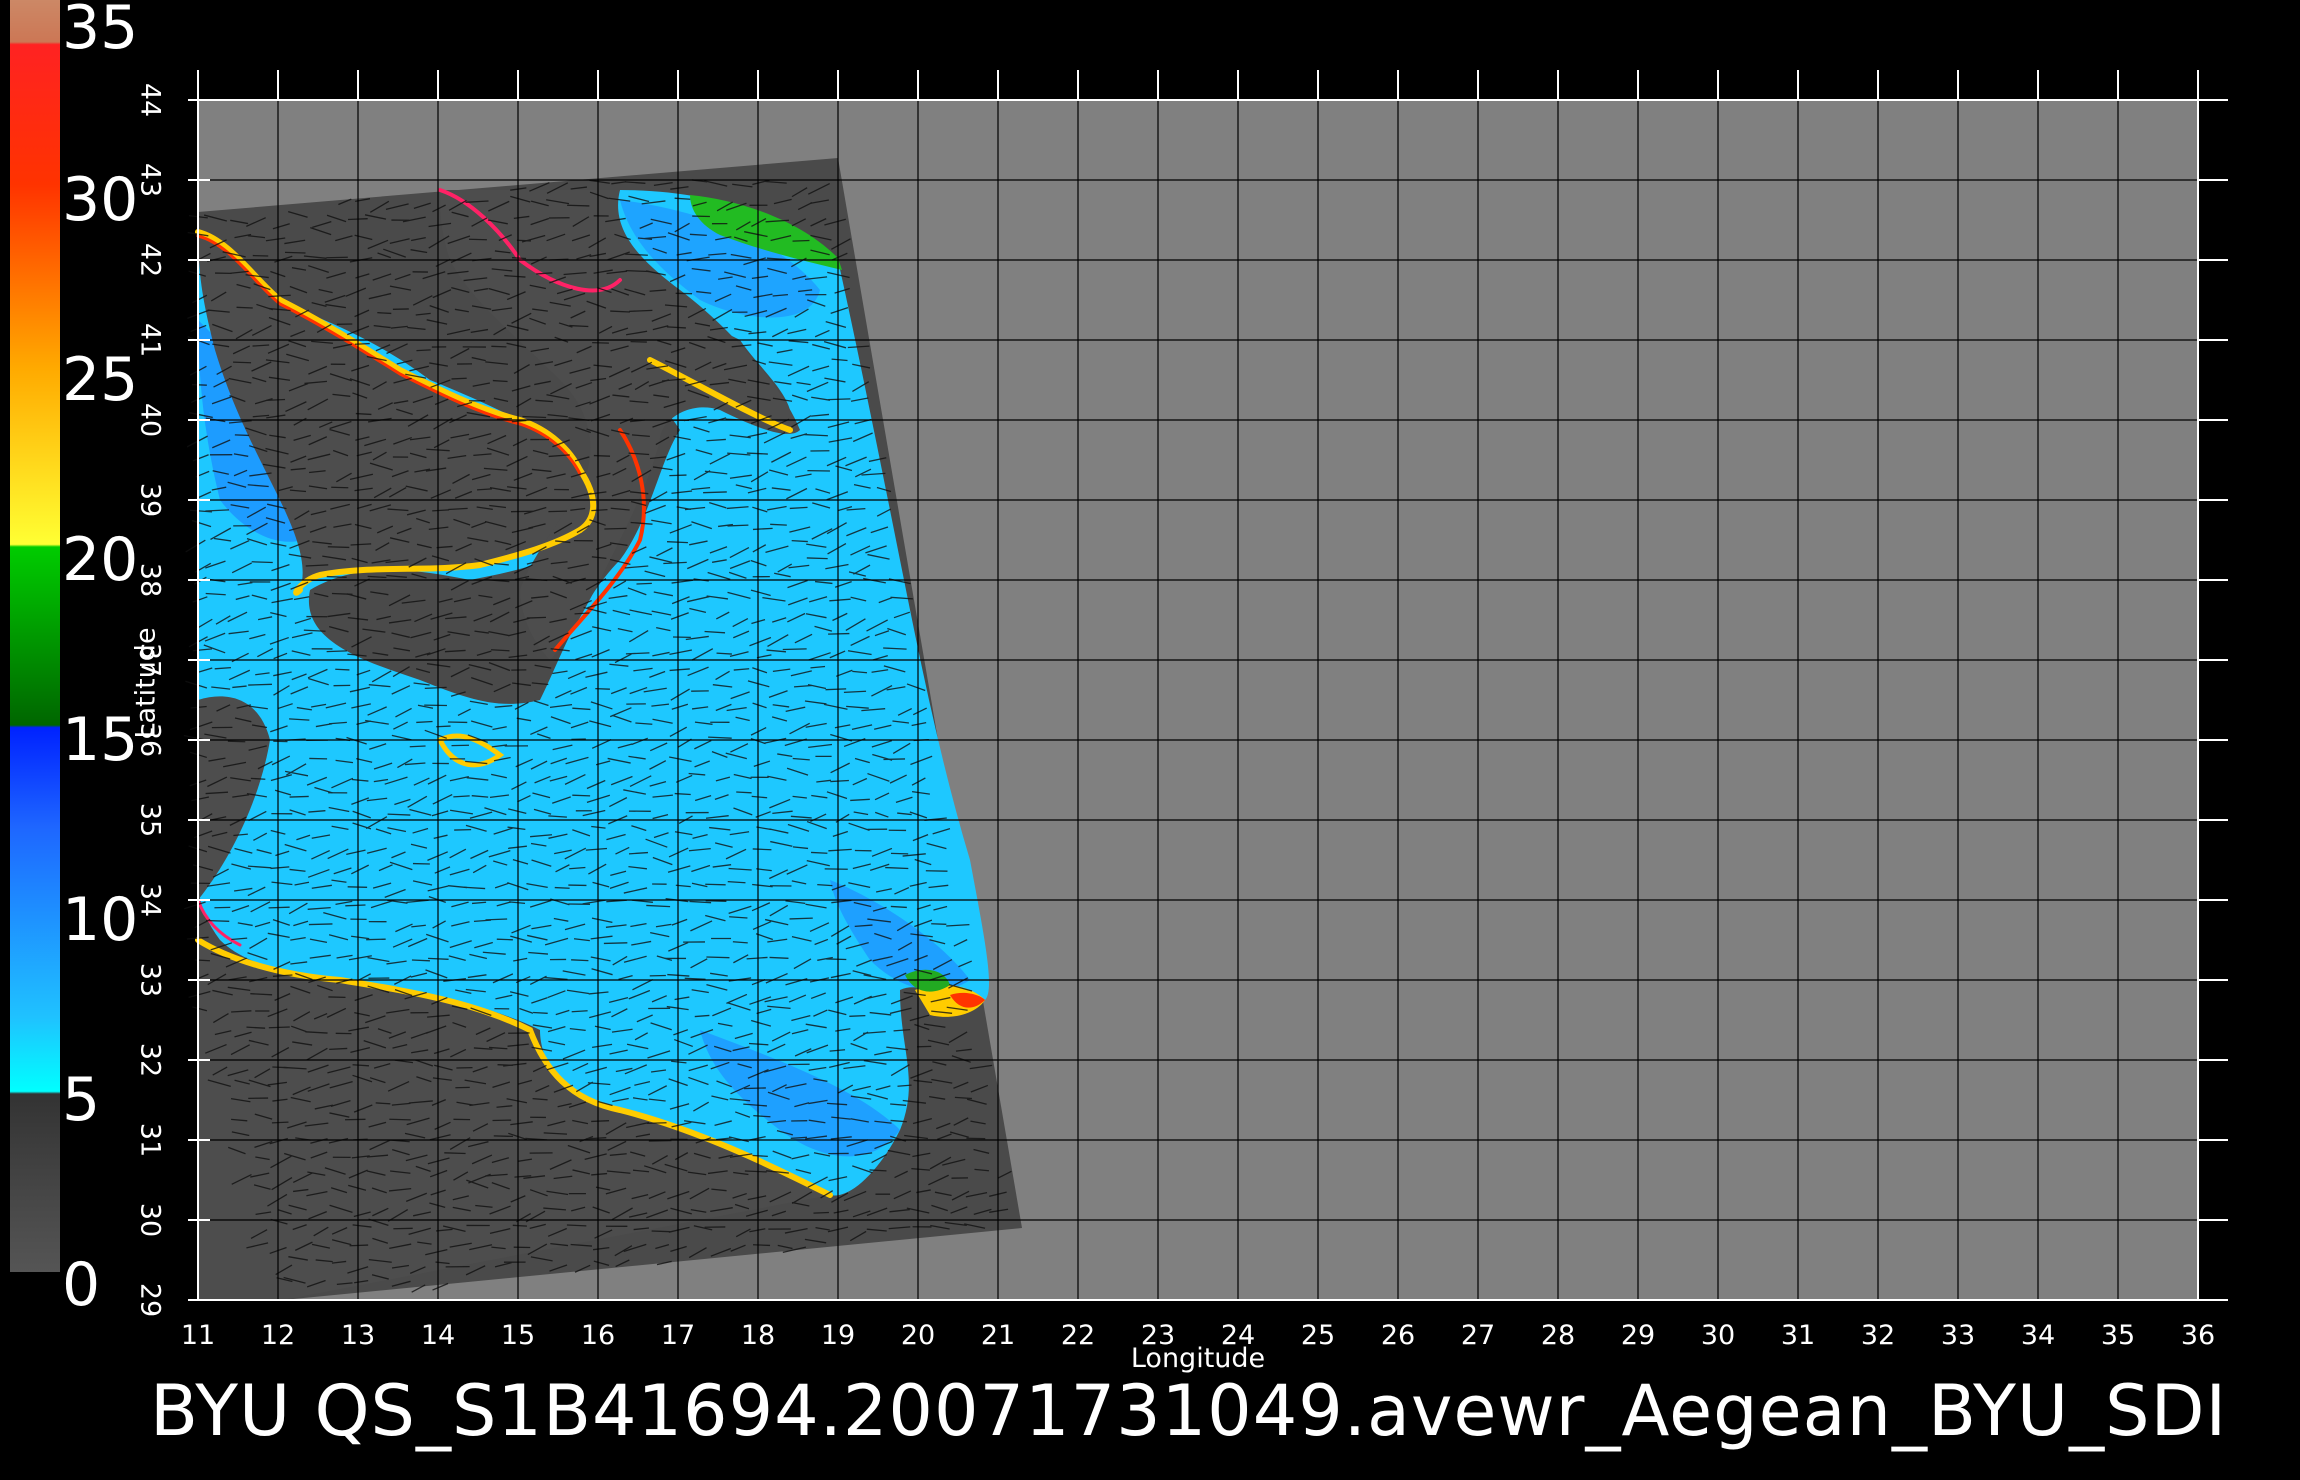  I want to click on lat-tick-label: 31, so click(150, 1140).